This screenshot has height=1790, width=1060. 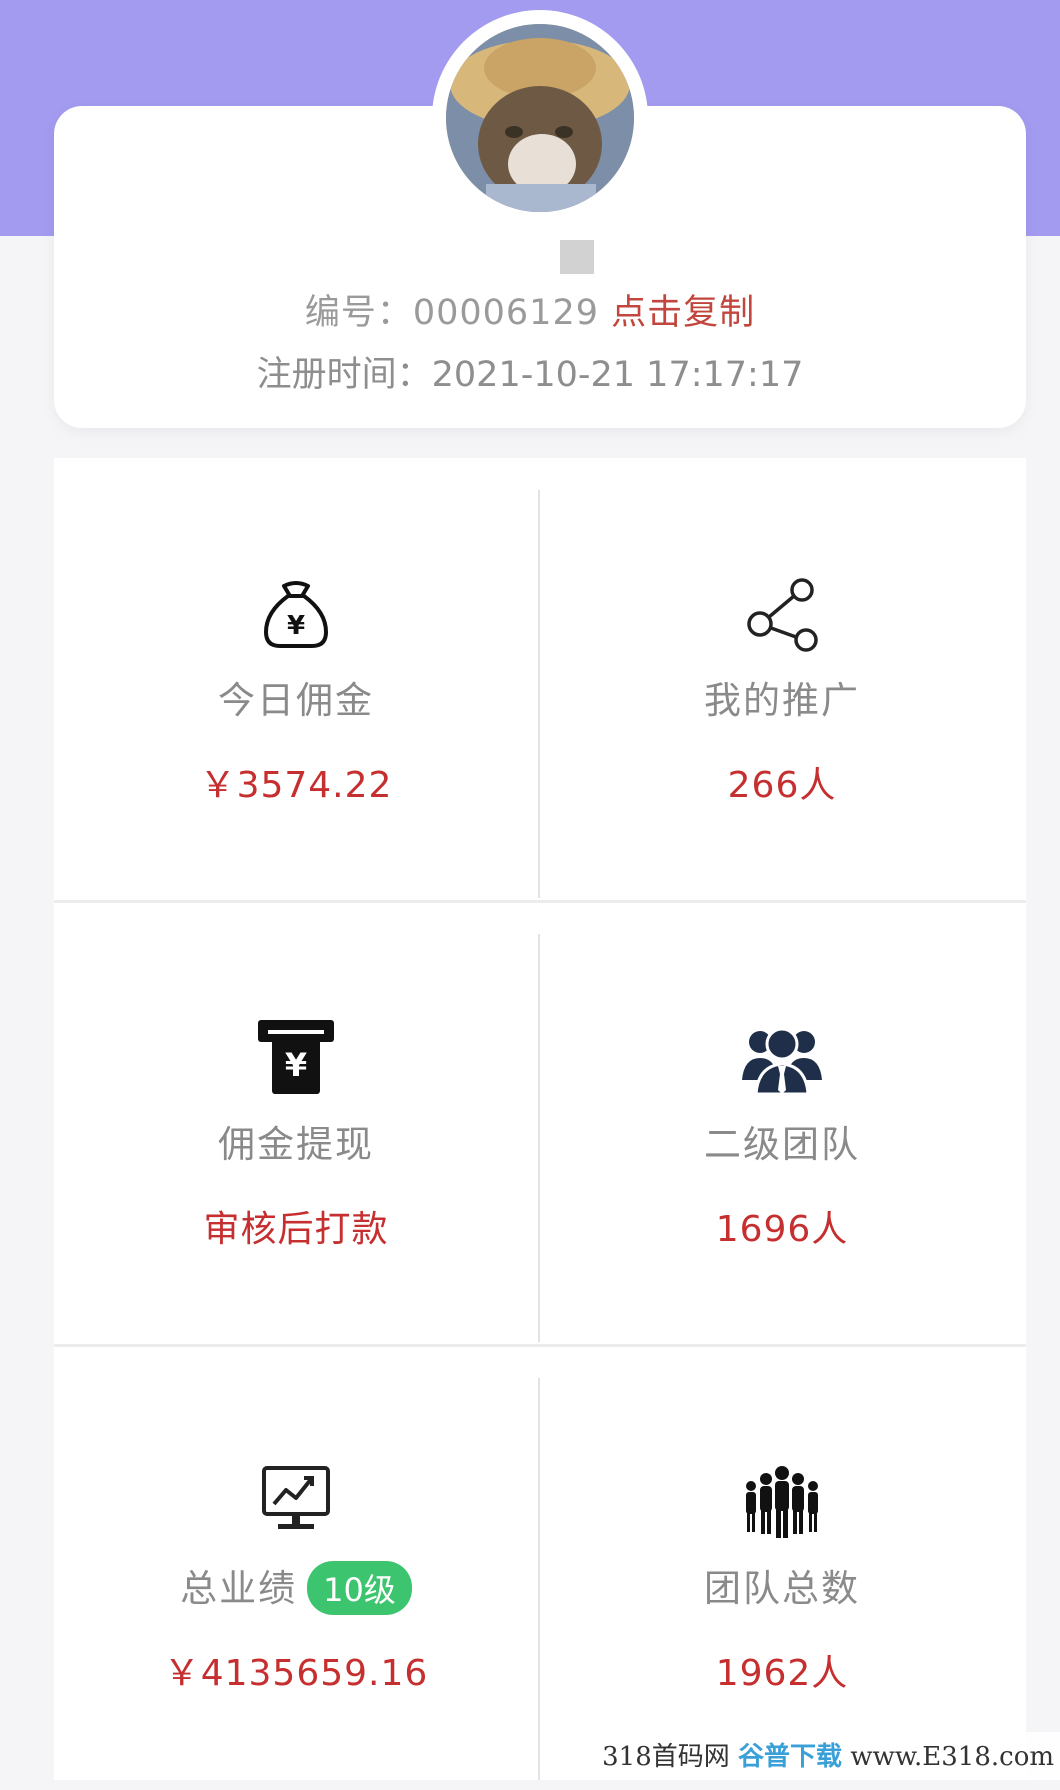 I want to click on share-icon, so click(x=782, y=614).